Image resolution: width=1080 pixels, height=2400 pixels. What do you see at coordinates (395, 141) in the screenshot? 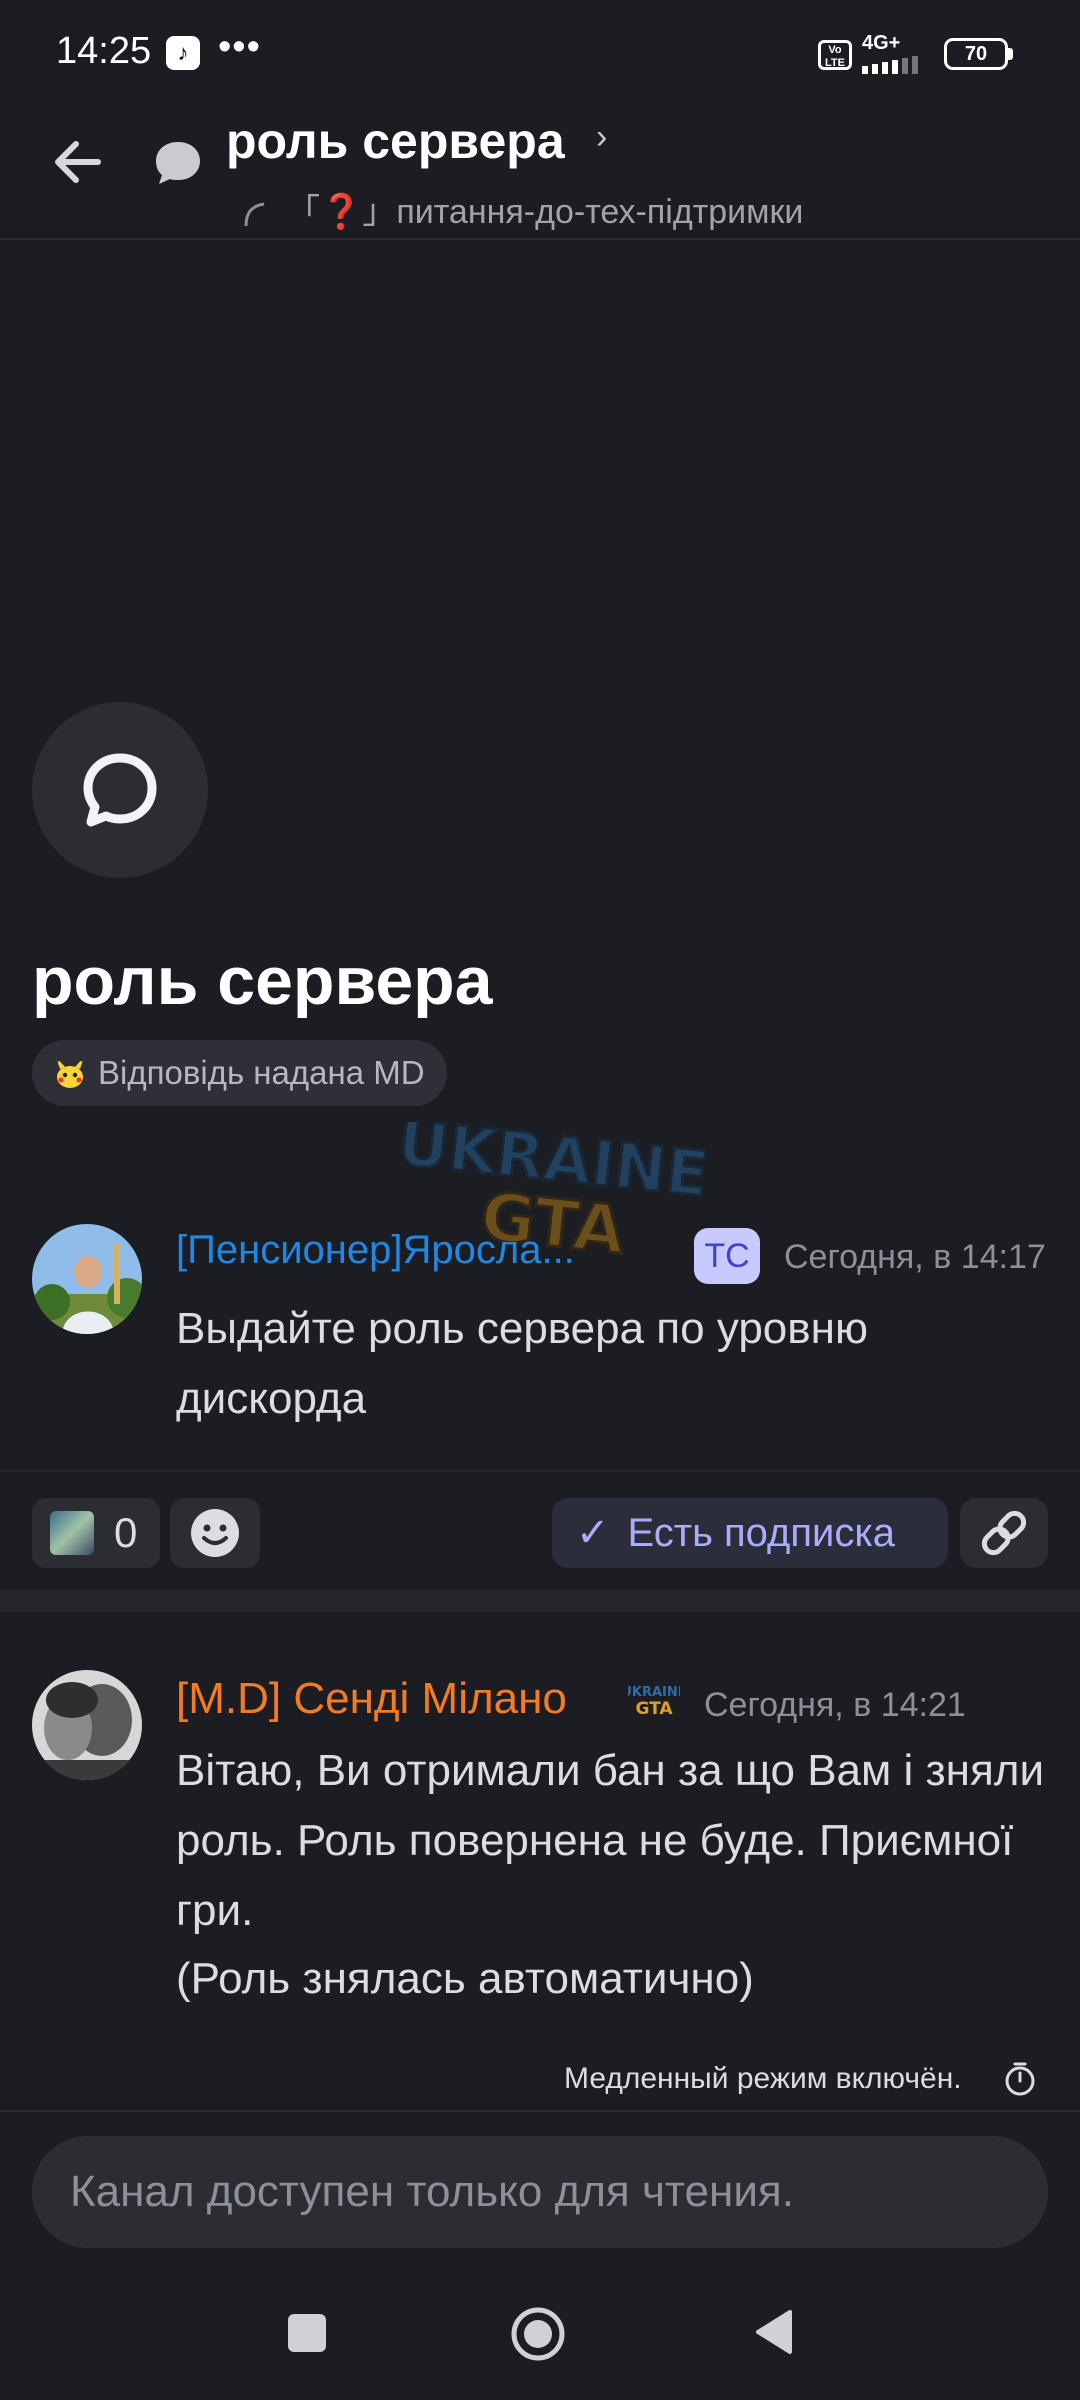
I see `header-title: роль сервера` at bounding box center [395, 141].